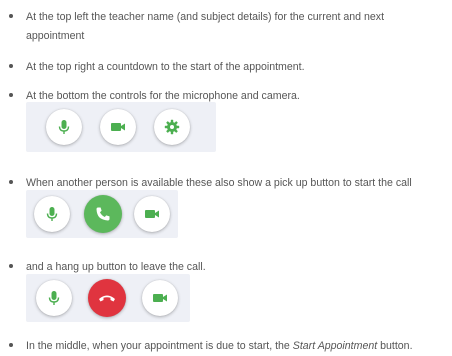  I want to click on controls-panel-pickup, so click(102, 214).